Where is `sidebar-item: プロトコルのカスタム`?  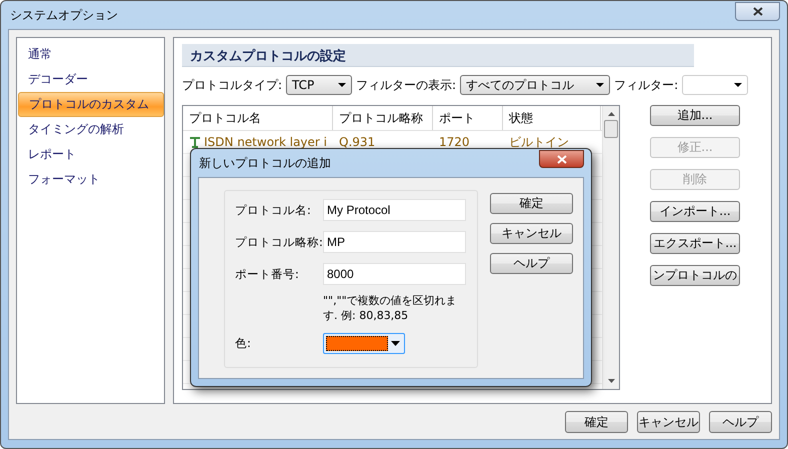
sidebar-item: プロトコルのカスタム is located at coordinates (91, 104).